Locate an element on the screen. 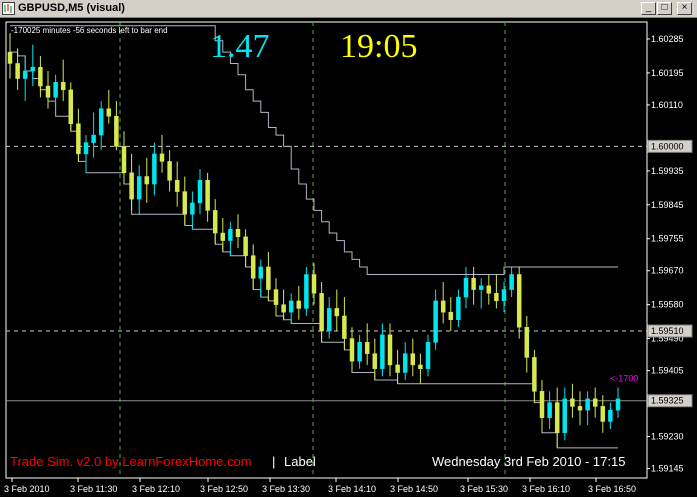 The width and height of the screenshot is (697, 497). price-axis-label: 1.59145 is located at coordinates (667, 469).